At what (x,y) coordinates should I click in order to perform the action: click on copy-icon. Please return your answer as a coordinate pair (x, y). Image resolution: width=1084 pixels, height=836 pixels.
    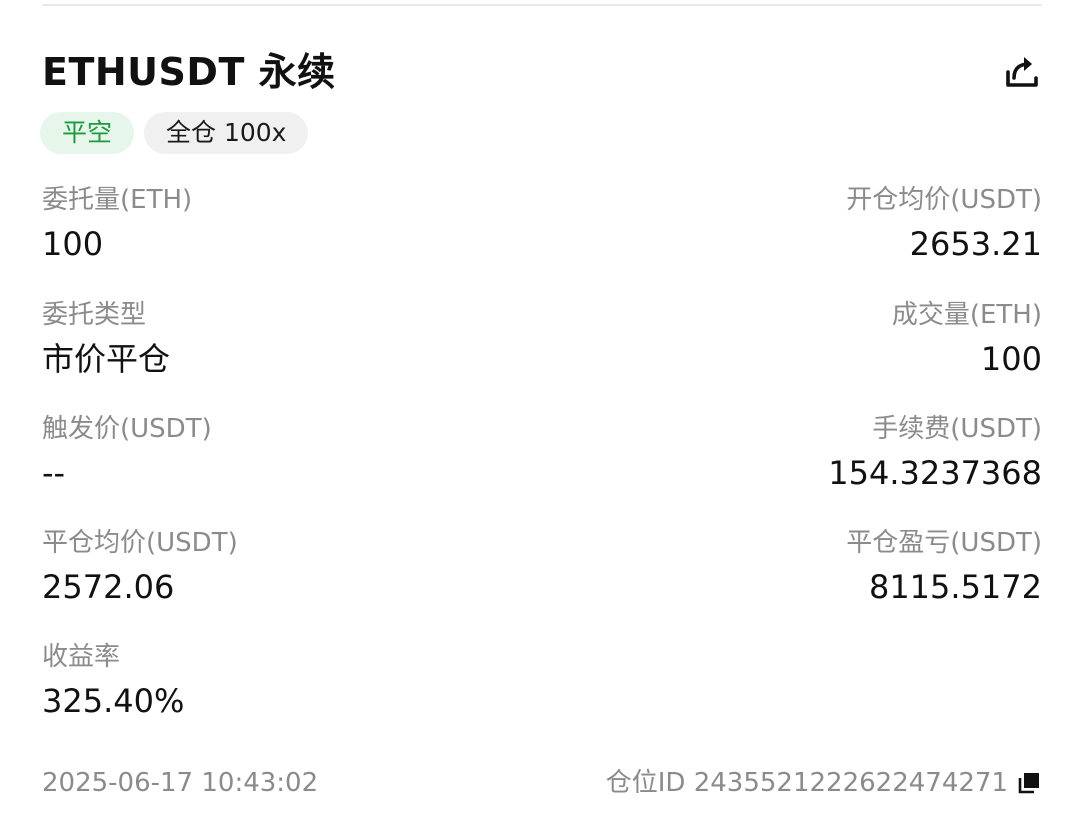
    Looking at the image, I should click on (1029, 783).